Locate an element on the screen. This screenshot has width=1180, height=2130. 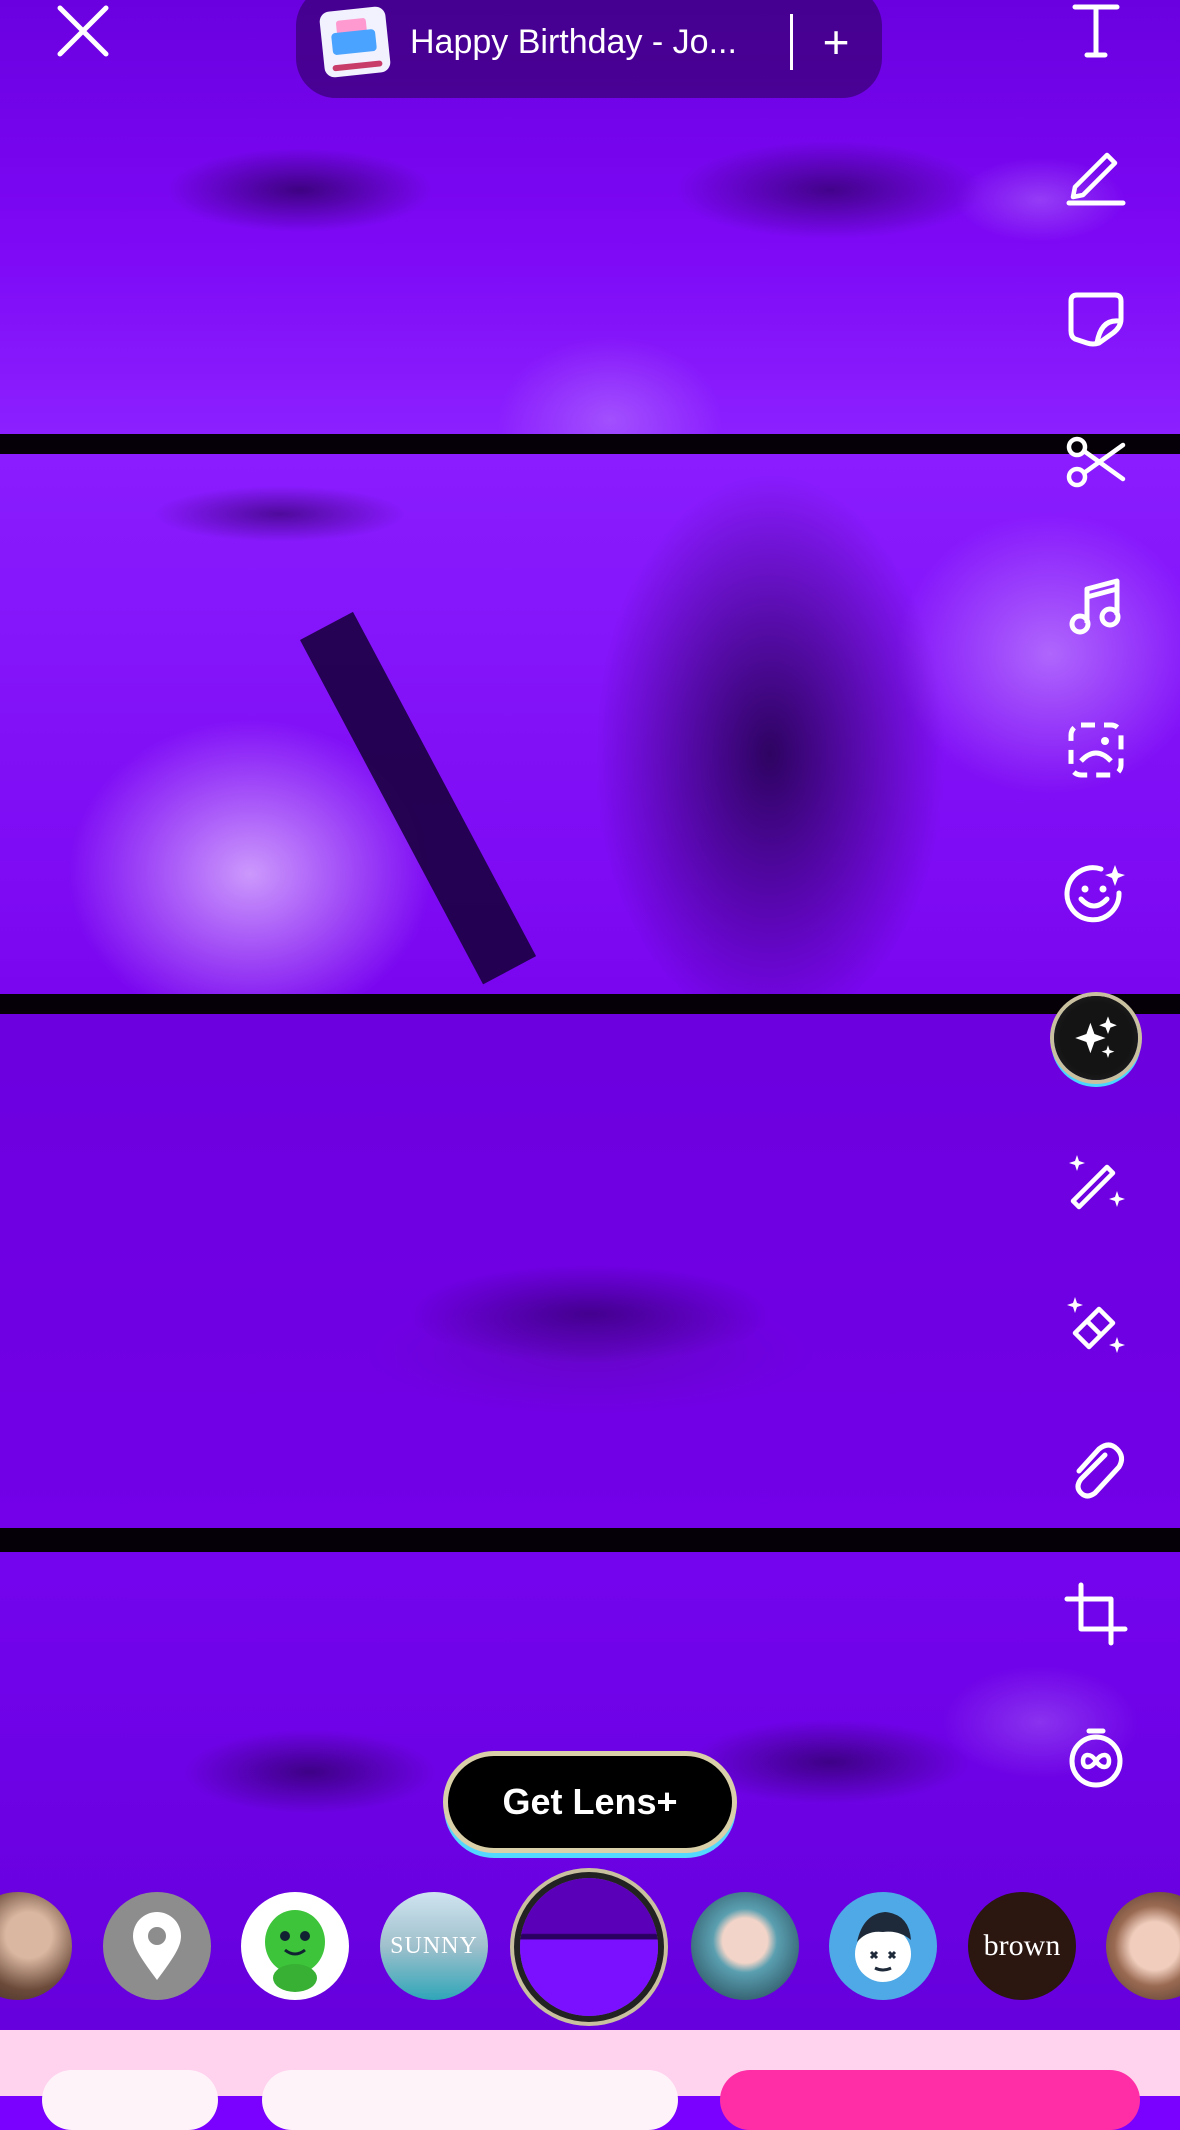
scan-icon is located at coordinates (1096, 750).